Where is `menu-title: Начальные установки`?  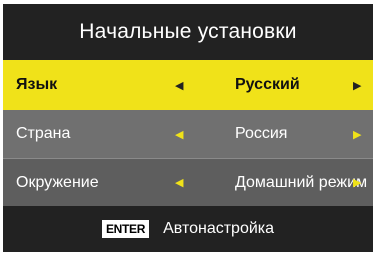
menu-title: Начальные установки is located at coordinates (188, 31).